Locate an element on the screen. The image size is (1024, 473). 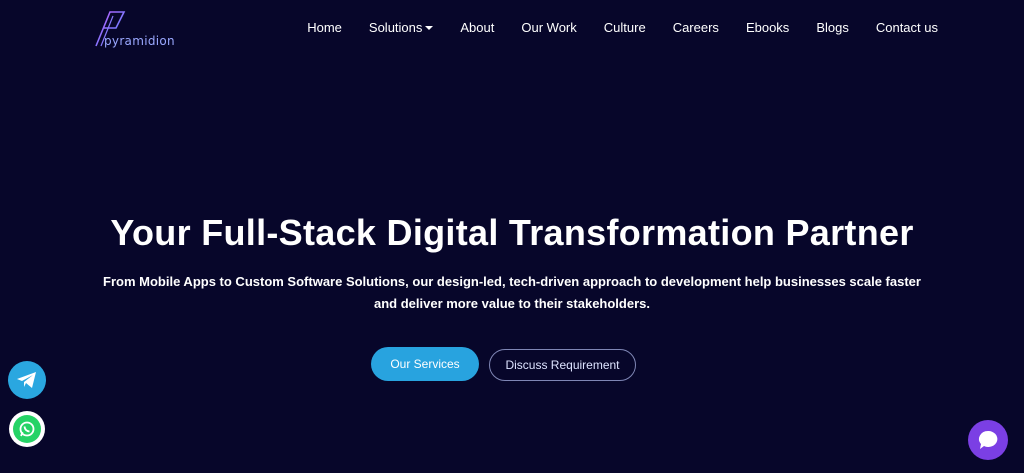
whatsapp-button is located at coordinates (27, 429).